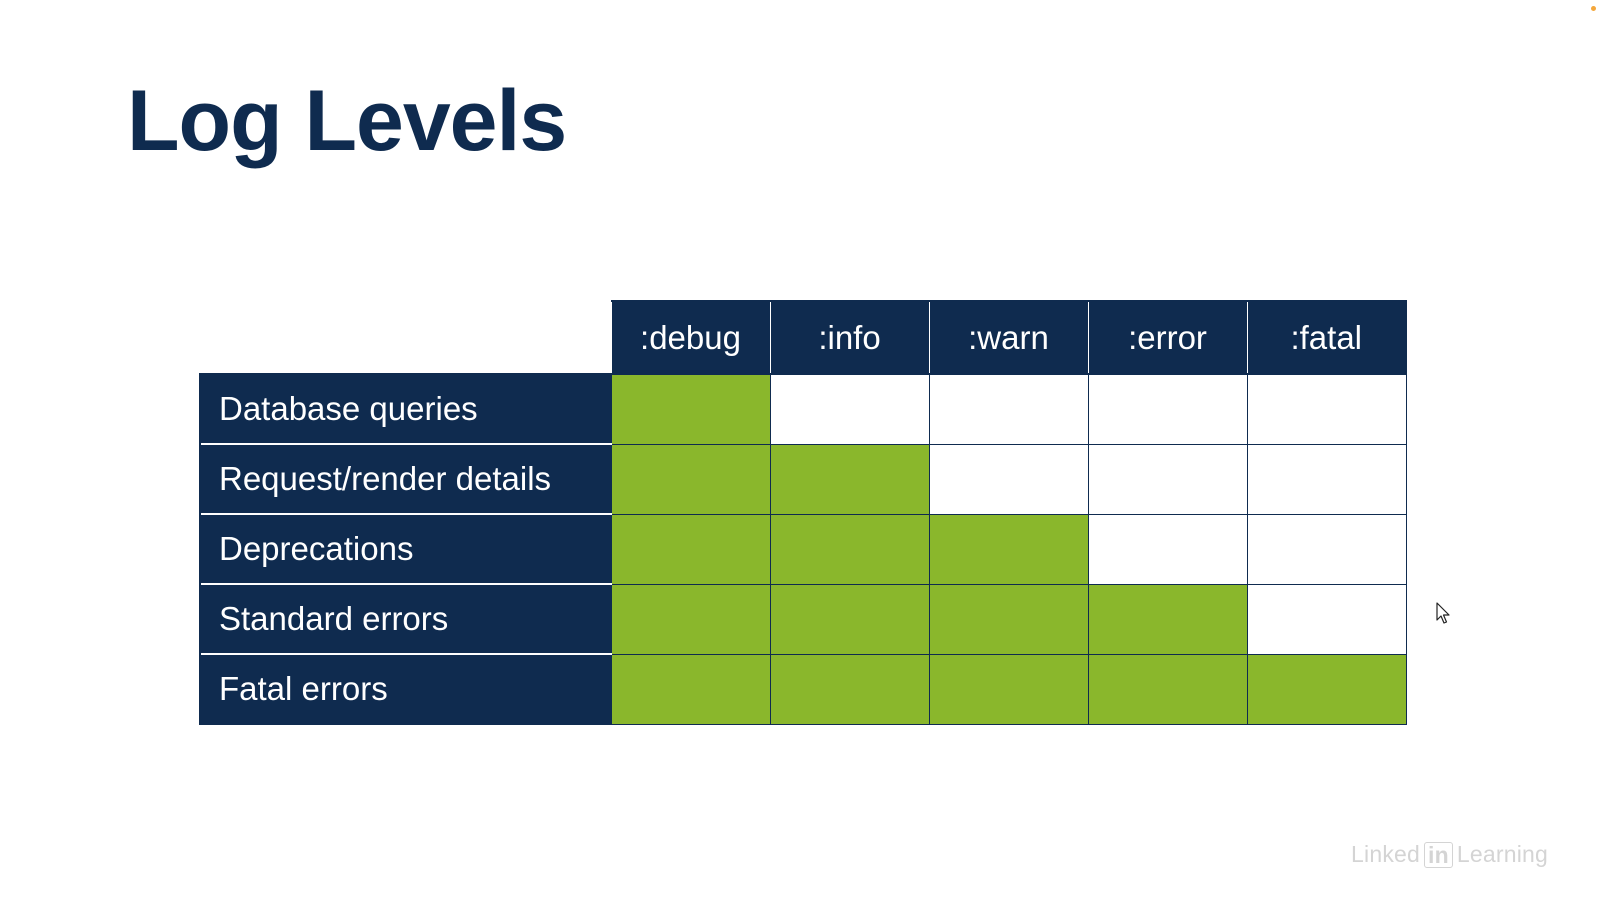 The image size is (1600, 900). I want to click on table-row: Standard errors, so click(803, 619).